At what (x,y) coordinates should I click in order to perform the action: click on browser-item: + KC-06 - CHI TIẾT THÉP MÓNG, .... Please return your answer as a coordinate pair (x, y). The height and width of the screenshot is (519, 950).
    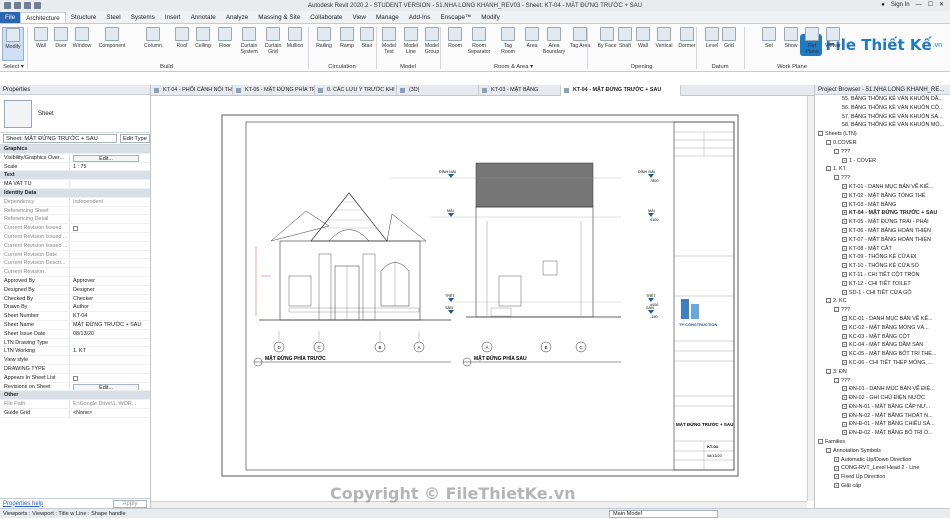
    Looking at the image, I should click on (882, 363).